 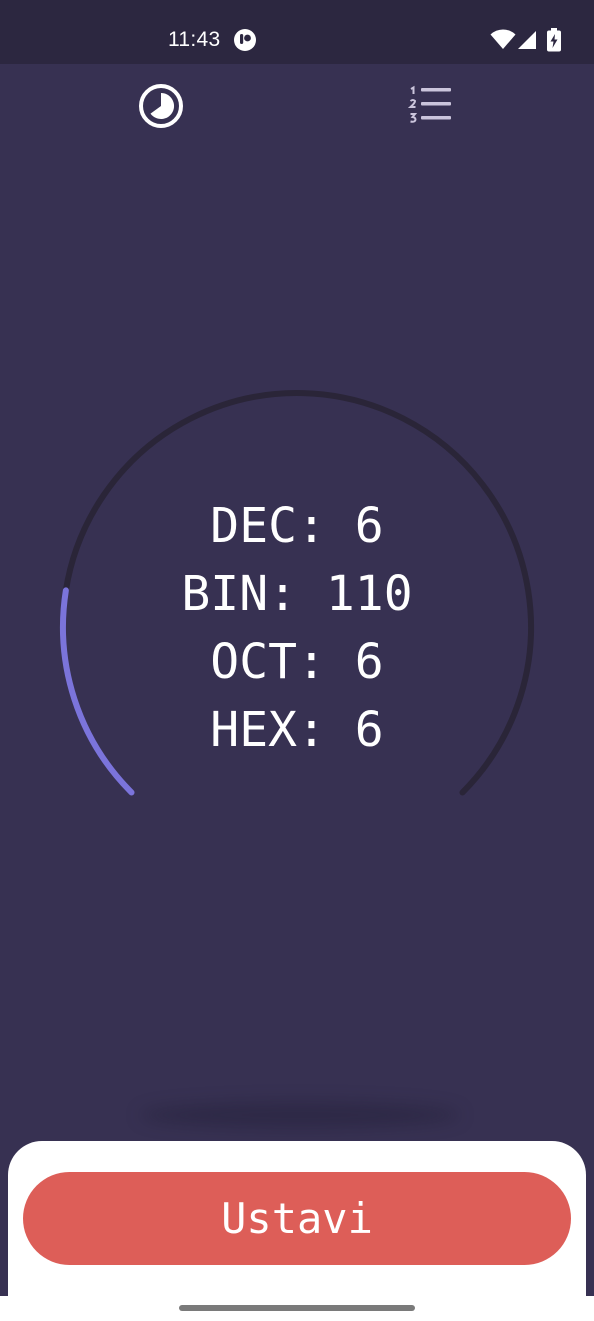 I want to click on gesture-handle, so click(x=297, y=1308).